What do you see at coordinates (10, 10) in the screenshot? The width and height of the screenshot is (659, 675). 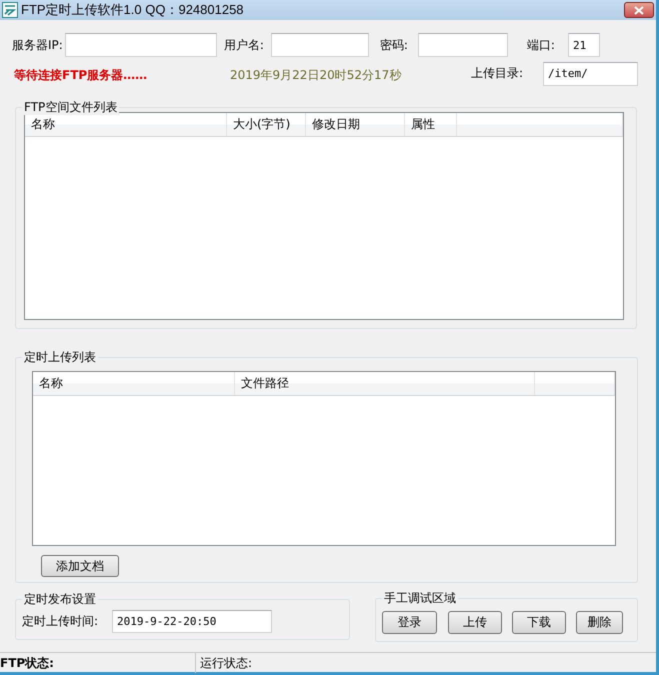 I see `app-icon` at bounding box center [10, 10].